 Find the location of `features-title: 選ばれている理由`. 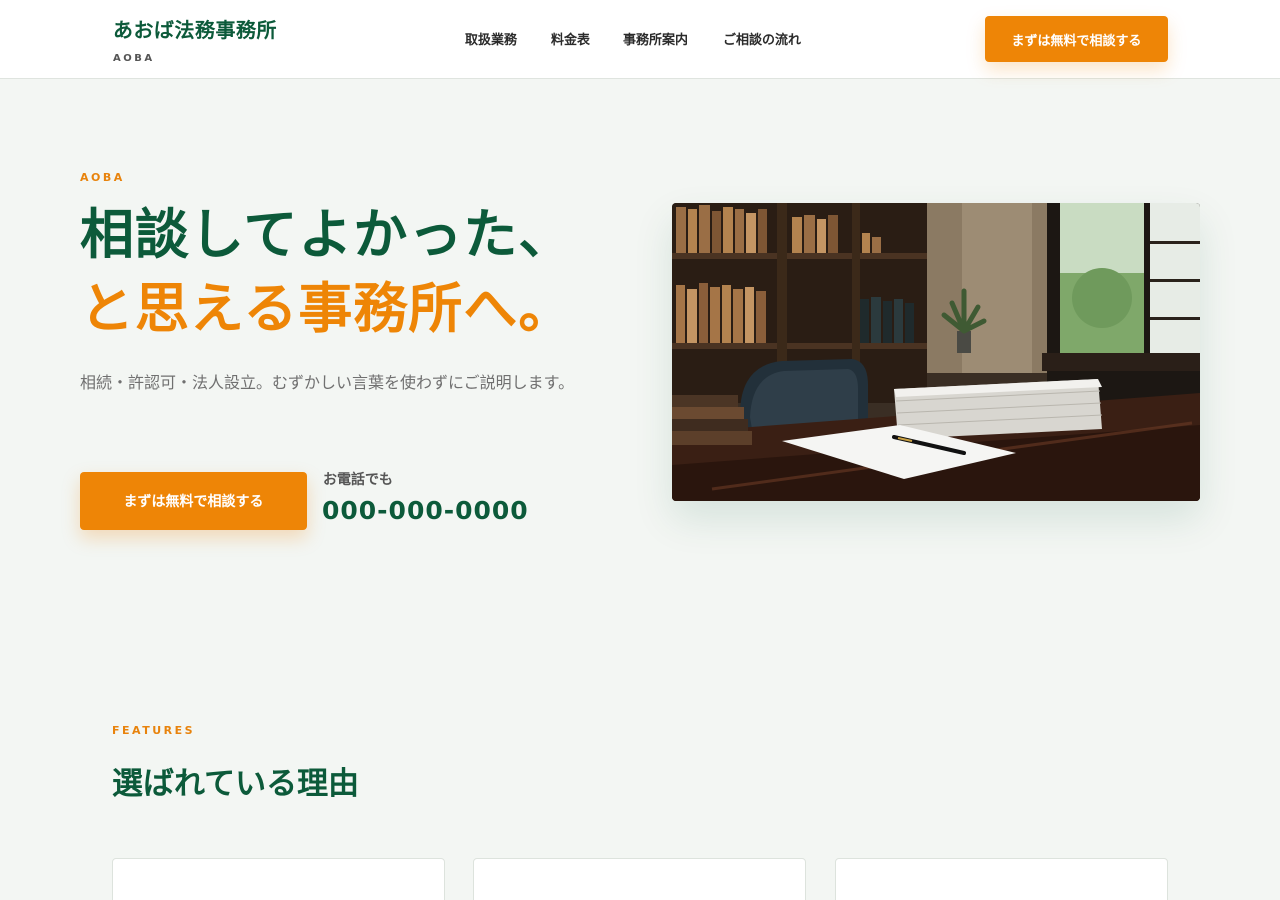

features-title: 選ばれている理由 is located at coordinates (236, 784).